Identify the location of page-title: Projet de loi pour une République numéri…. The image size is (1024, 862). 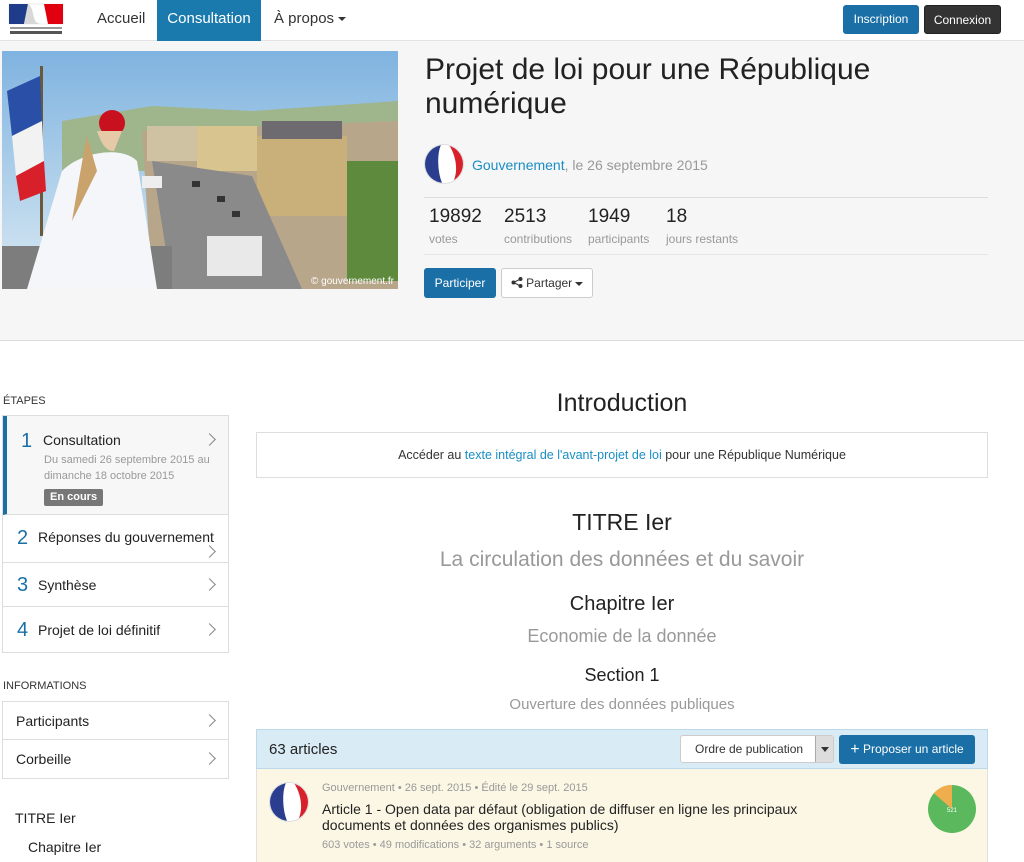
(648, 86).